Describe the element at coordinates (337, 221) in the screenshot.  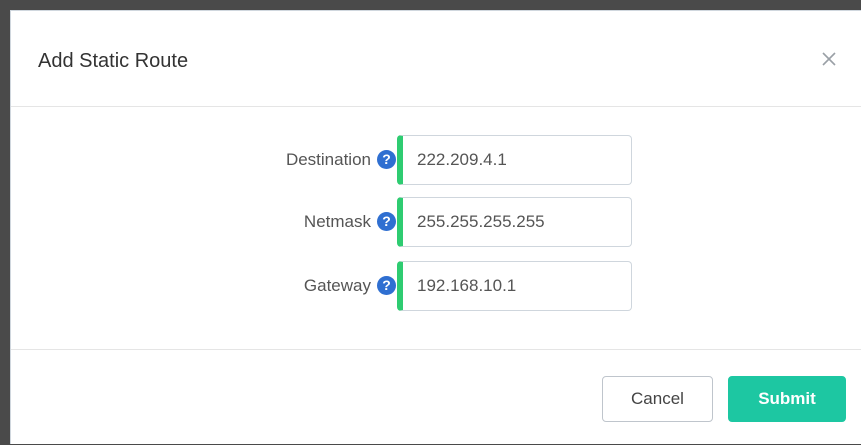
I see `netmask-label: Netmask` at that location.